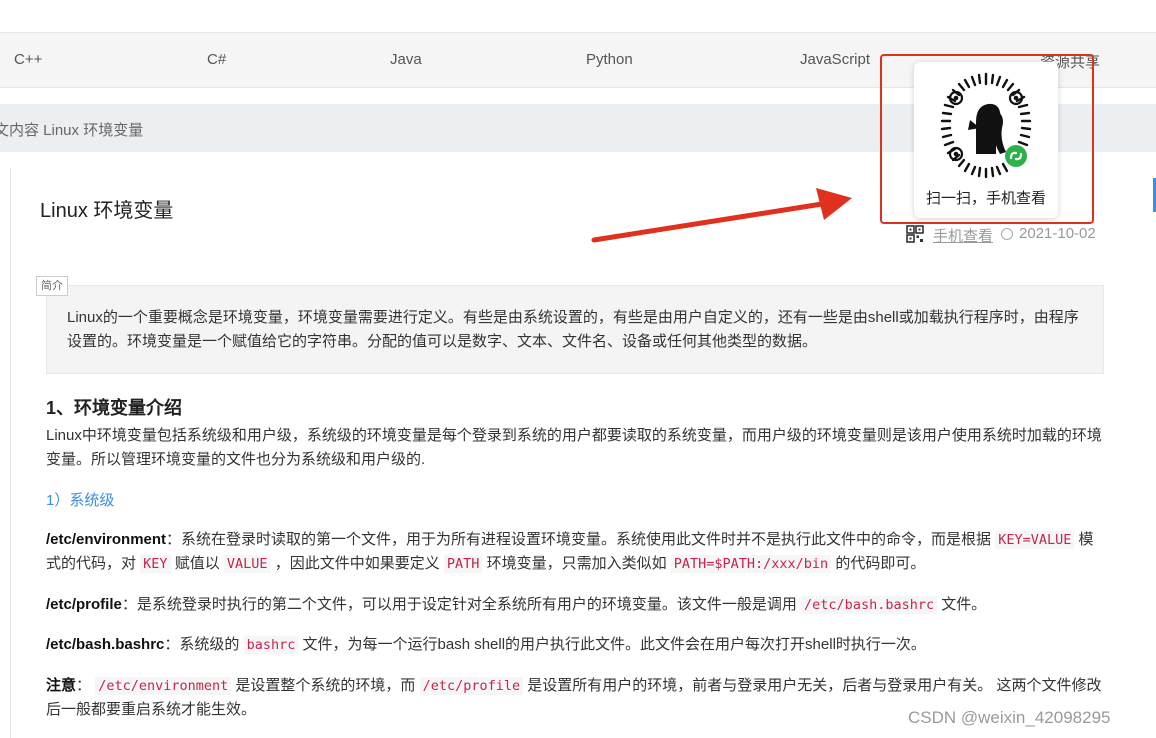 The width and height of the screenshot is (1156, 738). I want to click on inline-code: /etc/environment, so click(163, 686).